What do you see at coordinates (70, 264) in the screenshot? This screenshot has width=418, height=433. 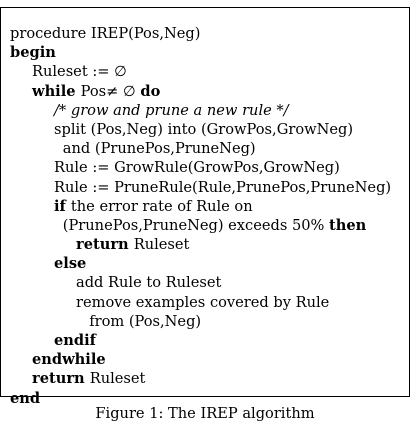 I see `keyword: else` at bounding box center [70, 264].